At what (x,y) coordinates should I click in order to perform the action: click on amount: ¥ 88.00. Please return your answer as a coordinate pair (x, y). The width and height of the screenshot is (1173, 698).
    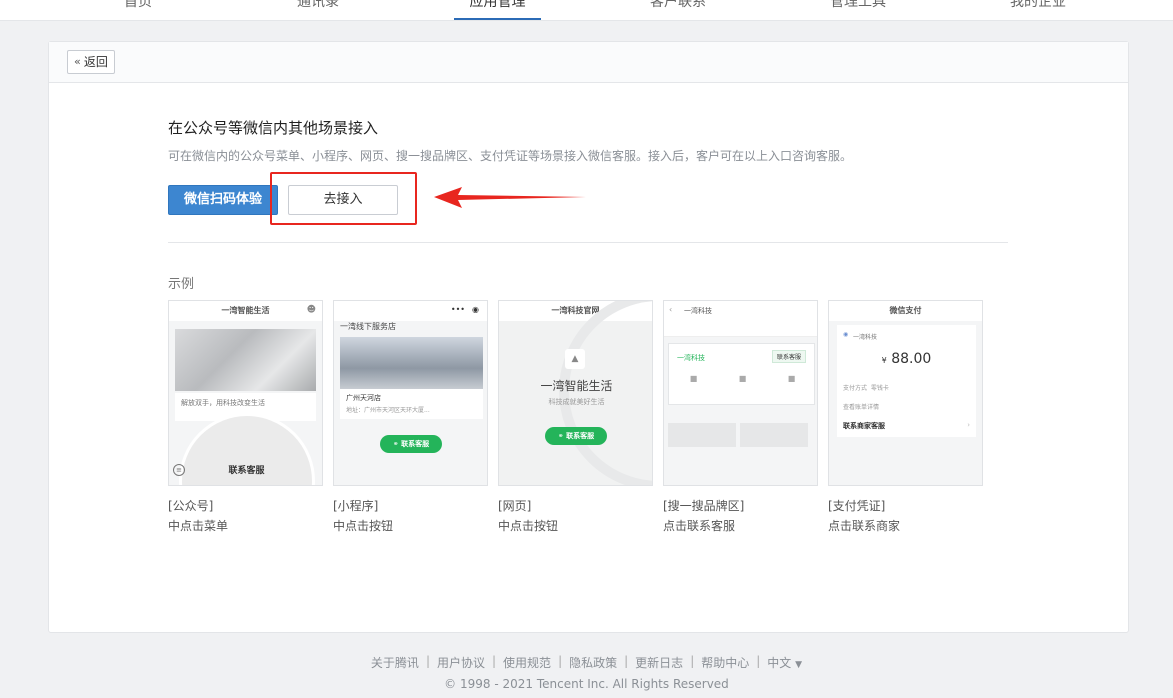
    Looking at the image, I should click on (906, 359).